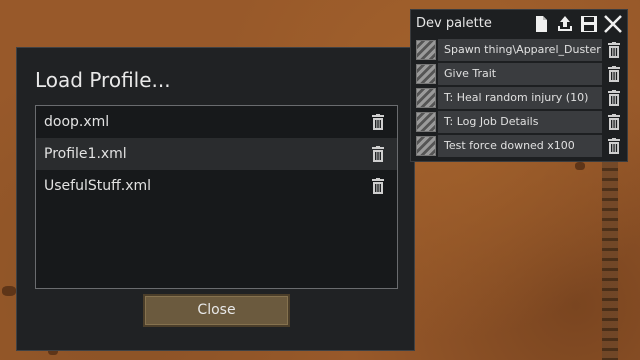 The height and width of the screenshot is (360, 640). Describe the element at coordinates (216, 122) in the screenshot. I see `file-row: doop.xml` at that location.